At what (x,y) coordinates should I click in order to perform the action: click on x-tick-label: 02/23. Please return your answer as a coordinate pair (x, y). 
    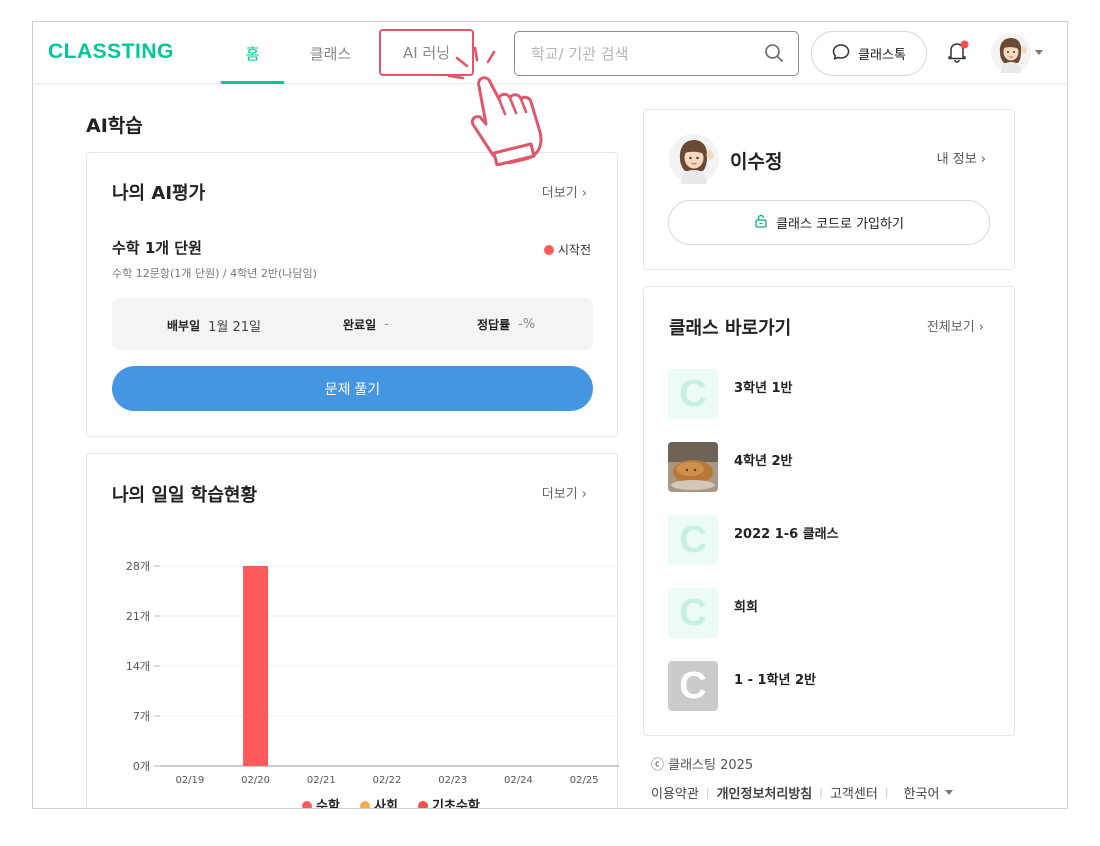
    Looking at the image, I should click on (452, 780).